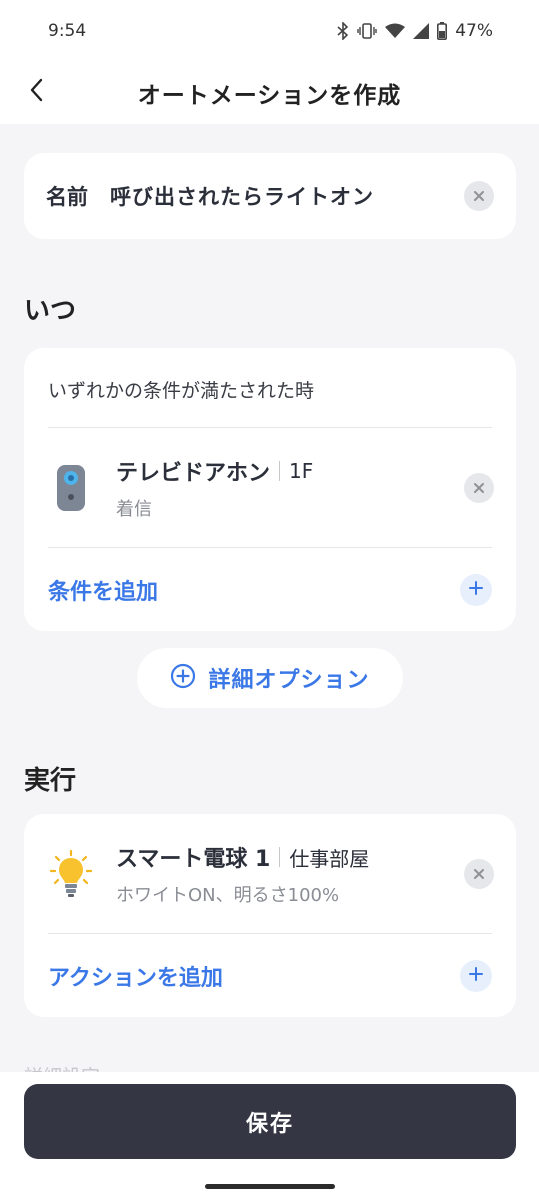  I want to click on condition-device-row: テレビドアホン 1F 着信, so click(270, 488).